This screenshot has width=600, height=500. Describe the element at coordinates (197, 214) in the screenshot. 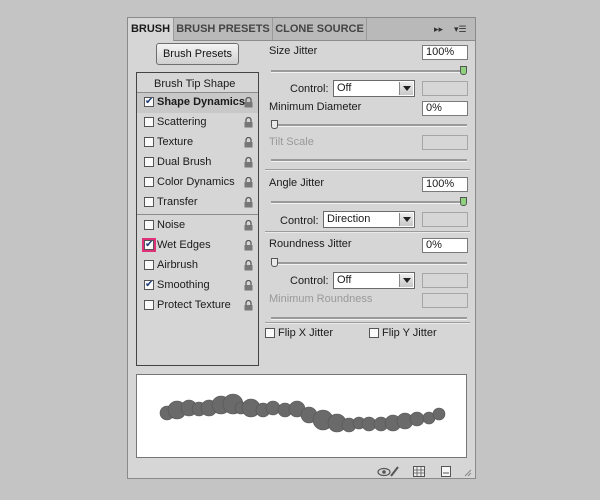

I see `list-divider` at that location.